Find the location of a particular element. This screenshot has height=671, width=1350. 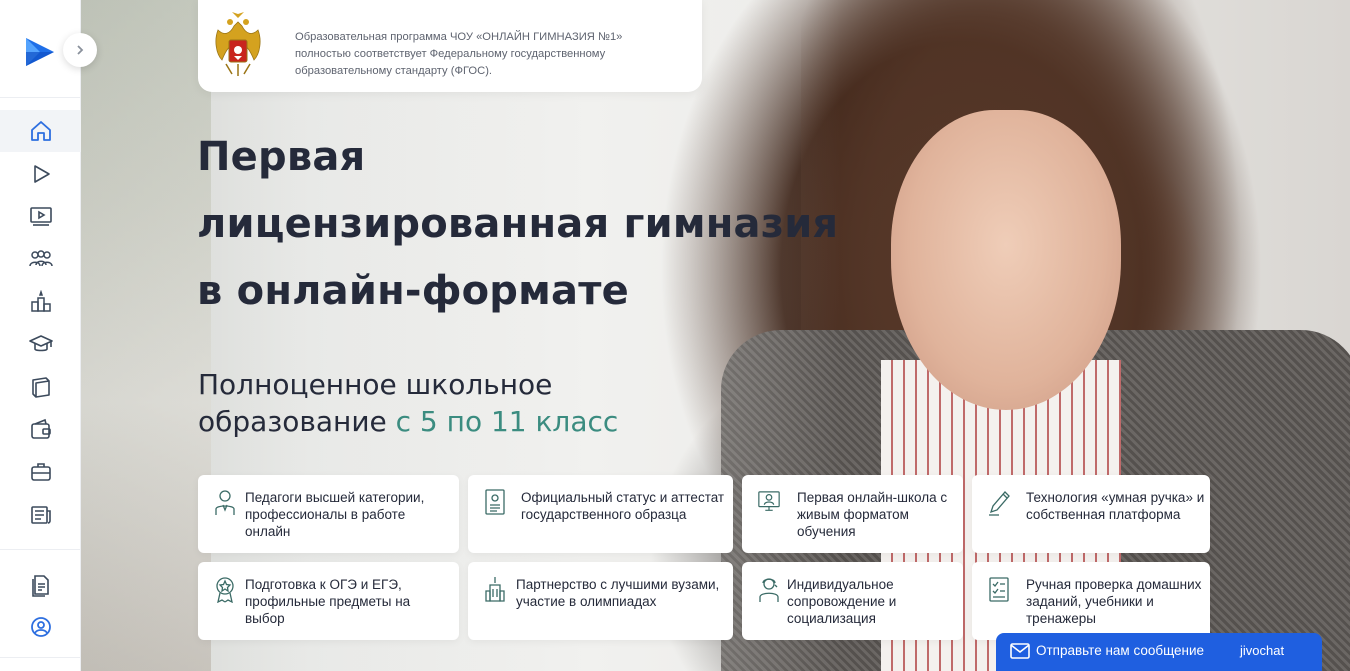

newspaper-icon is located at coordinates (40, 515).